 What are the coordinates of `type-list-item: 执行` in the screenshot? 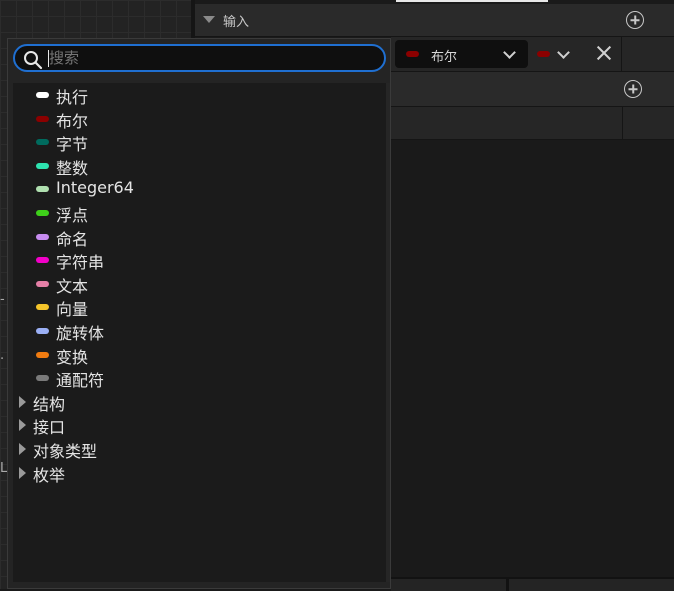 It's located at (200, 95).